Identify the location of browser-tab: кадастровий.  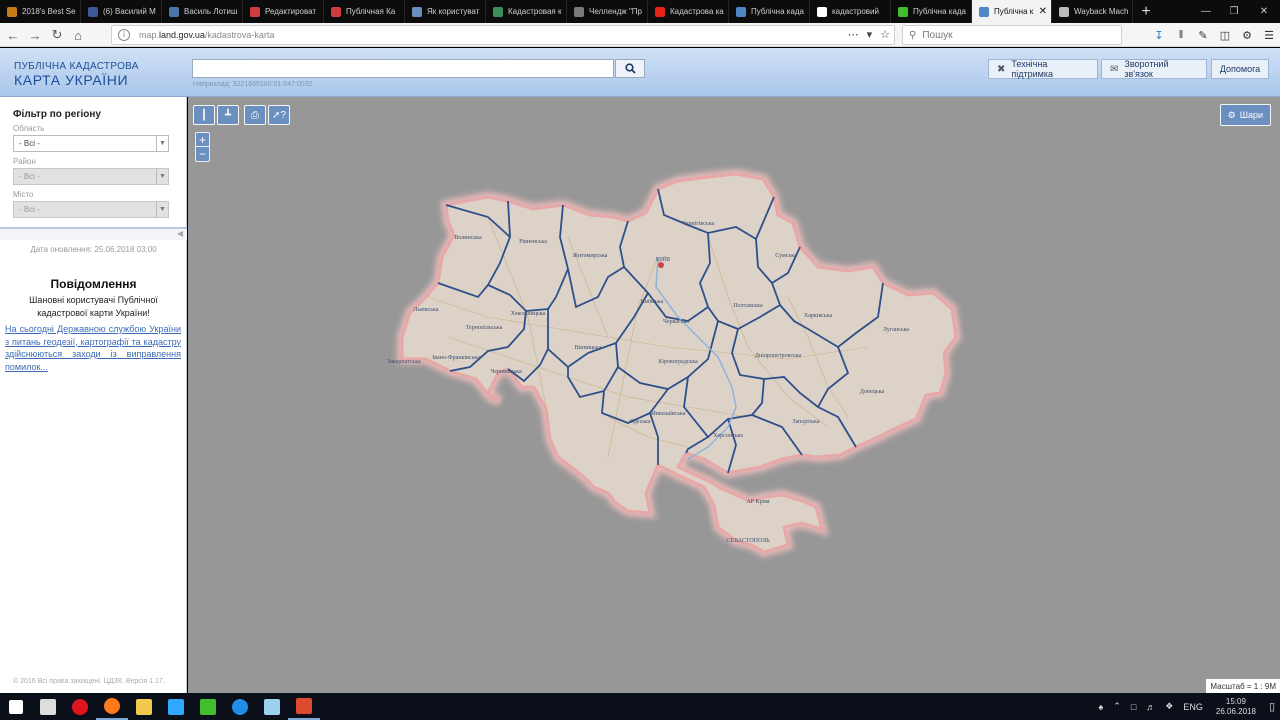
(850, 11).